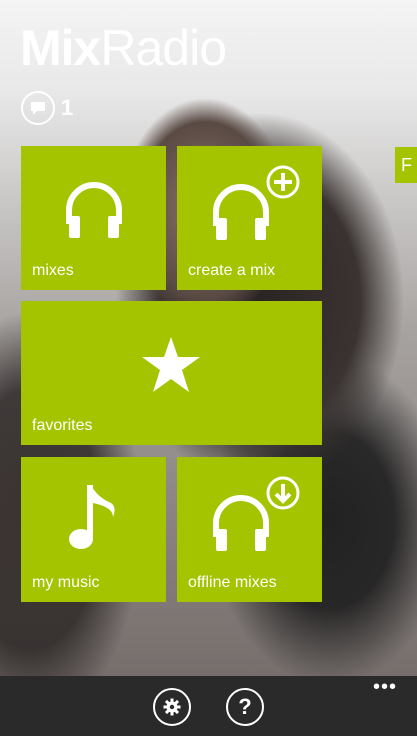 The width and height of the screenshot is (417, 736). What do you see at coordinates (171, 364) in the screenshot?
I see `star-icon` at bounding box center [171, 364].